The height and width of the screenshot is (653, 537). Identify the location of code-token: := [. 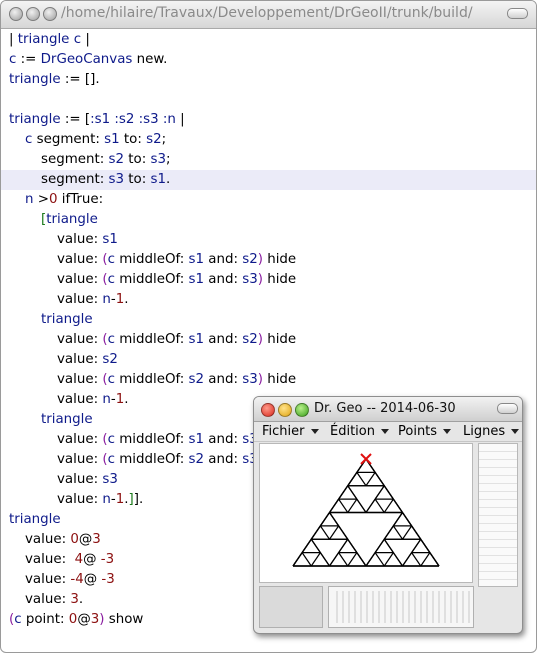
(75, 119).